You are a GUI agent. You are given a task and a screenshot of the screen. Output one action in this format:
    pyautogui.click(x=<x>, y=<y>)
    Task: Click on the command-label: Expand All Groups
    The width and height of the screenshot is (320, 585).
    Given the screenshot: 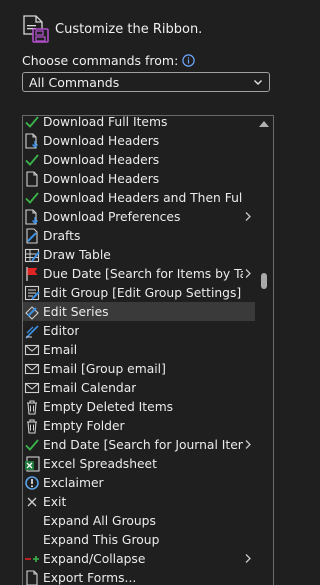 What is the action you would take?
    pyautogui.click(x=99, y=521)
    